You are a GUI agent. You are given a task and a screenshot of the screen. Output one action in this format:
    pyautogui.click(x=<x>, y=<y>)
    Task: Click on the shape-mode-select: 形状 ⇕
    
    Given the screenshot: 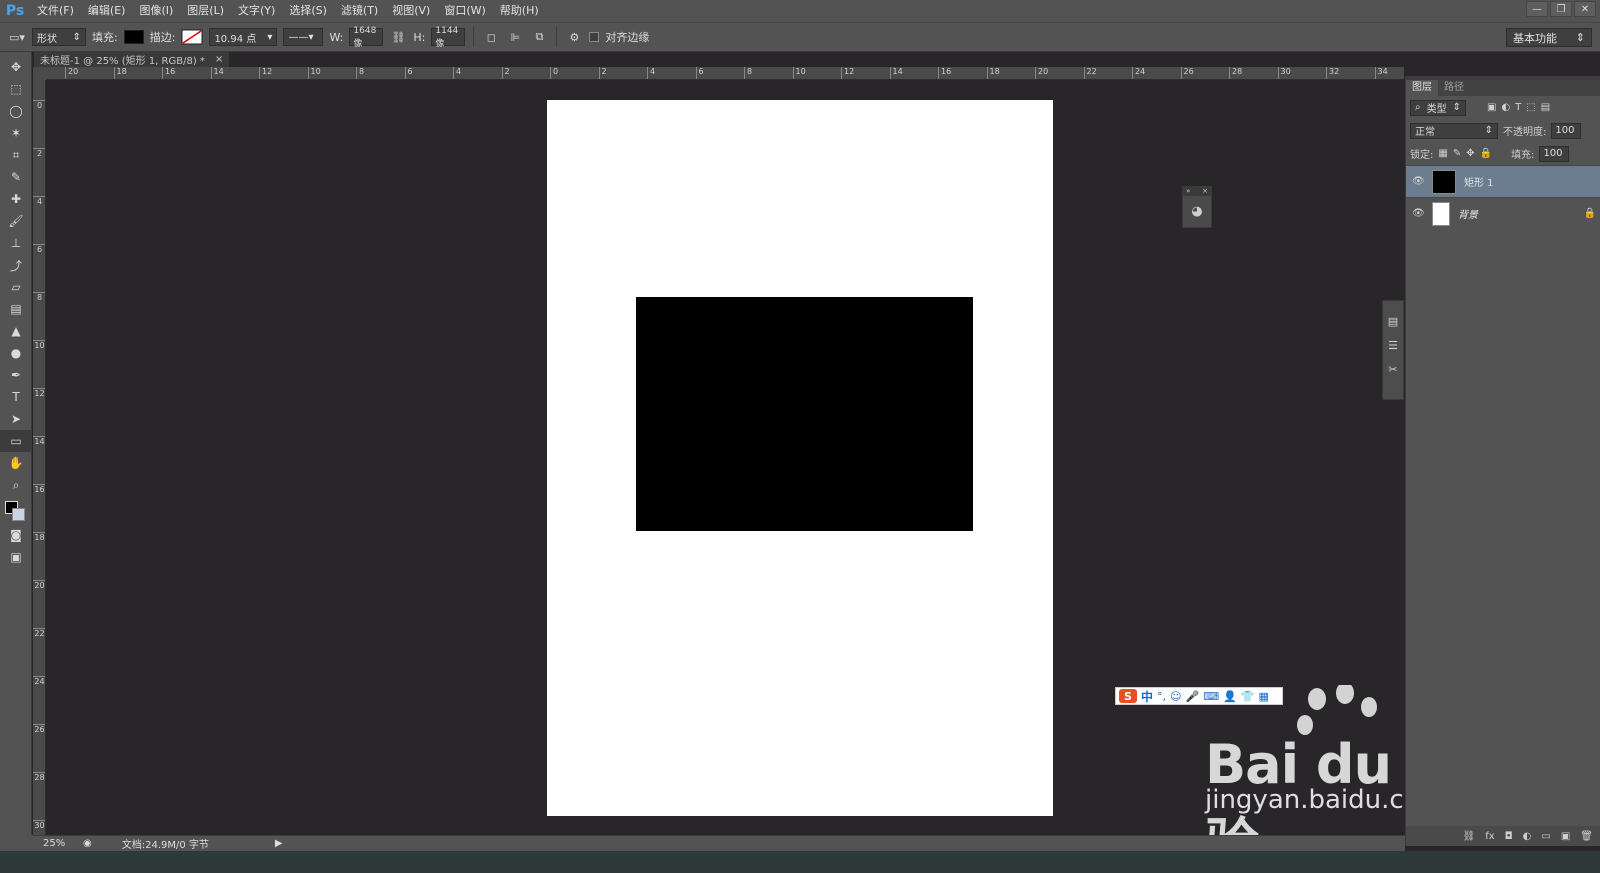 What is the action you would take?
    pyautogui.click(x=59, y=37)
    